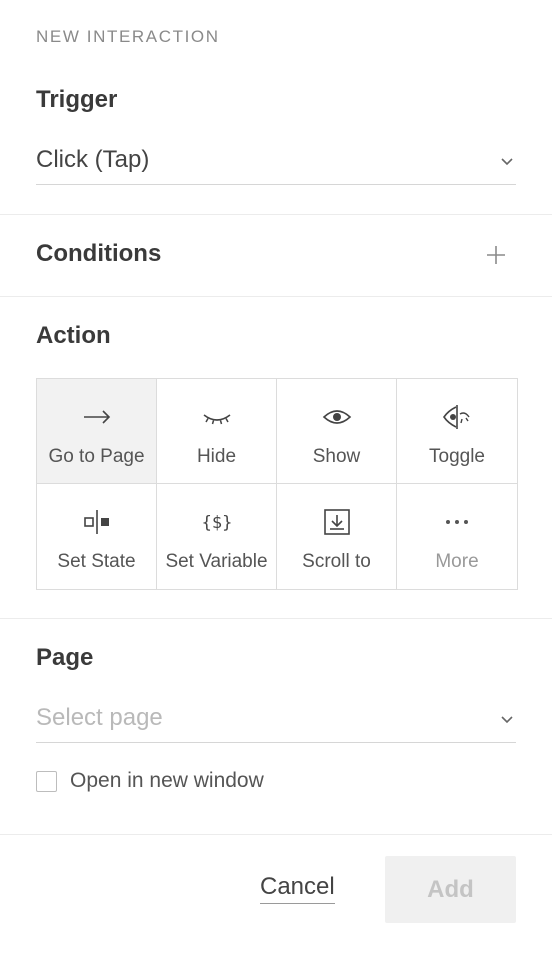  I want to click on scroll-to-icon, so click(336, 522).